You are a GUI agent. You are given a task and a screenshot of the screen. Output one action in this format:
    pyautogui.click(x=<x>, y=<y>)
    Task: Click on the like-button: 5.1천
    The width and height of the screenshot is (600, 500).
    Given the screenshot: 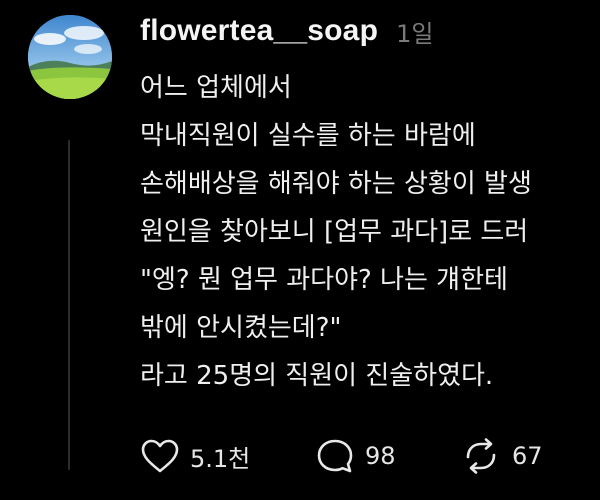 What is the action you would take?
    pyautogui.click(x=227, y=456)
    